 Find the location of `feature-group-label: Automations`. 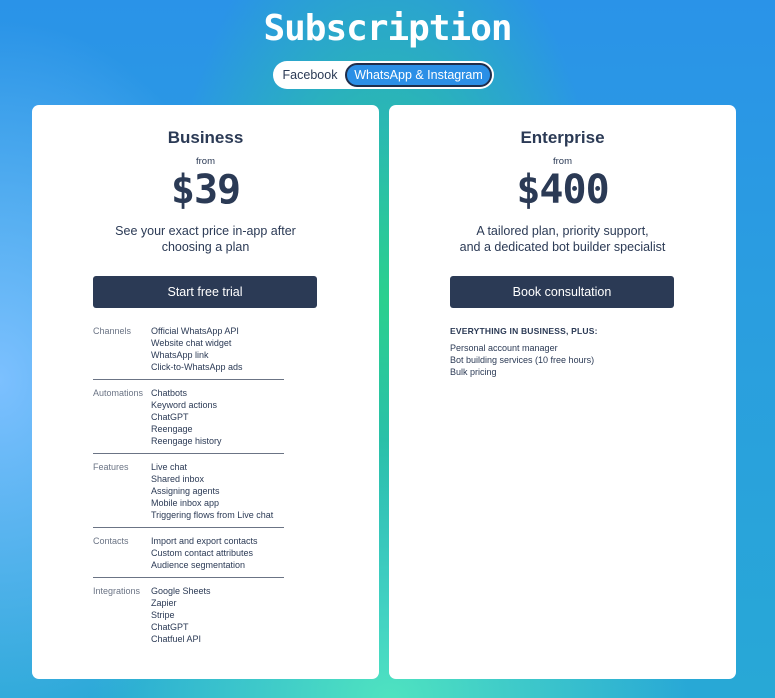

feature-group-label: Automations is located at coordinates (118, 393).